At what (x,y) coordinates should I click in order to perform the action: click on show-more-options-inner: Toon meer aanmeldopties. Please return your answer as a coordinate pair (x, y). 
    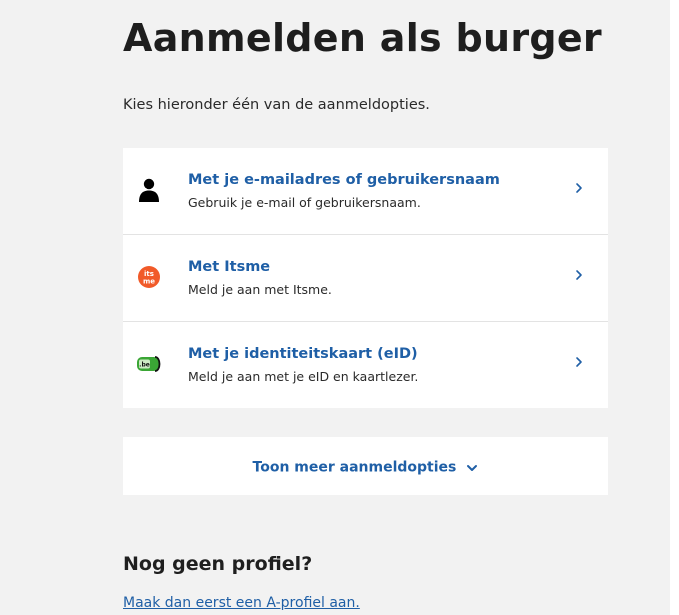
    Looking at the image, I should click on (365, 466).